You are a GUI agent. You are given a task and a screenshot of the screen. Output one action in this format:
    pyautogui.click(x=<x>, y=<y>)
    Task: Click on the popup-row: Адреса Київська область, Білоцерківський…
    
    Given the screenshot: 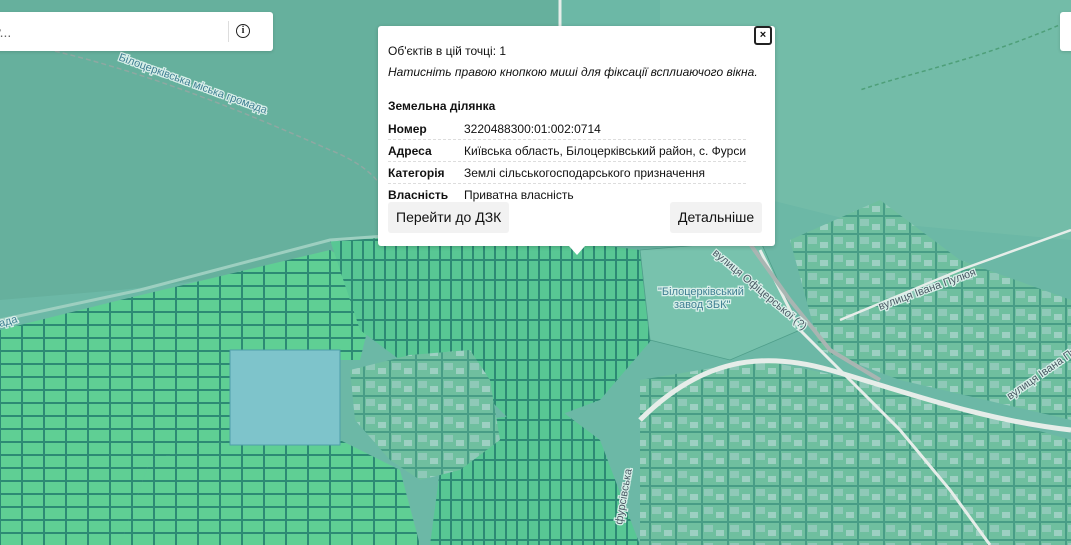 What is the action you would take?
    pyautogui.click(x=567, y=151)
    